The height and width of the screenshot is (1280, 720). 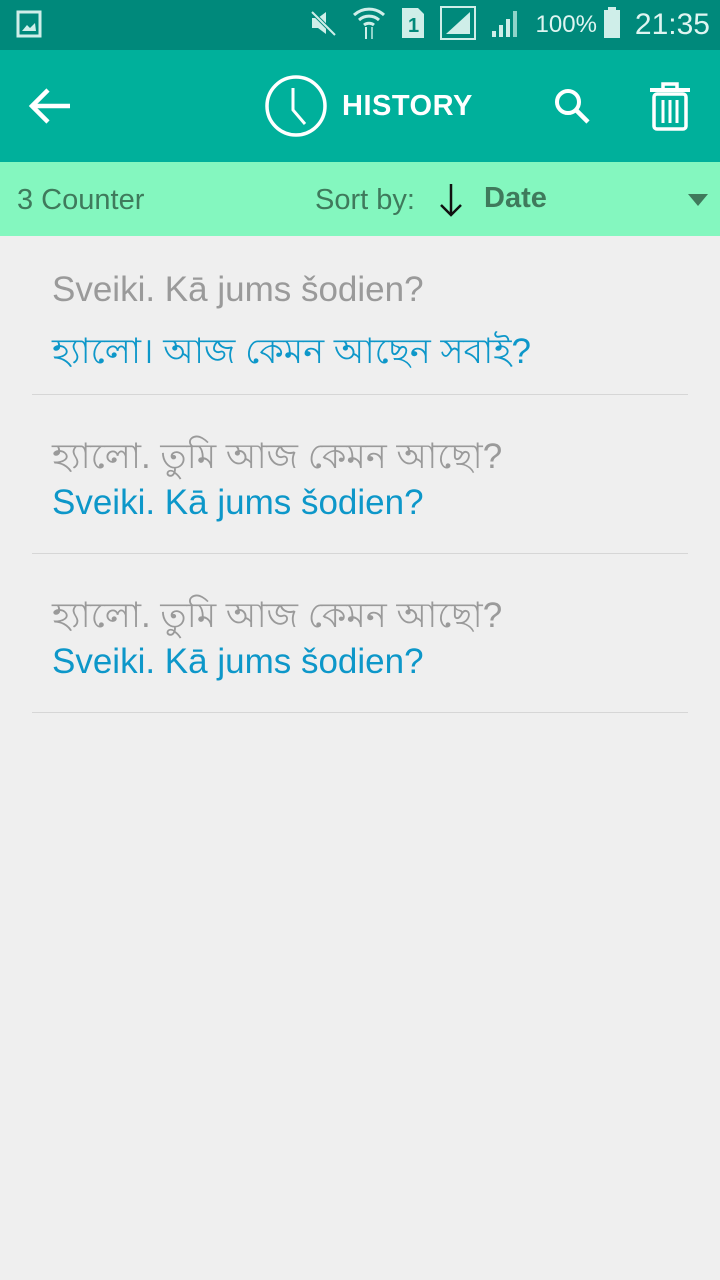 I want to click on status-bar: 1 100% 21:35, so click(x=360, y=25).